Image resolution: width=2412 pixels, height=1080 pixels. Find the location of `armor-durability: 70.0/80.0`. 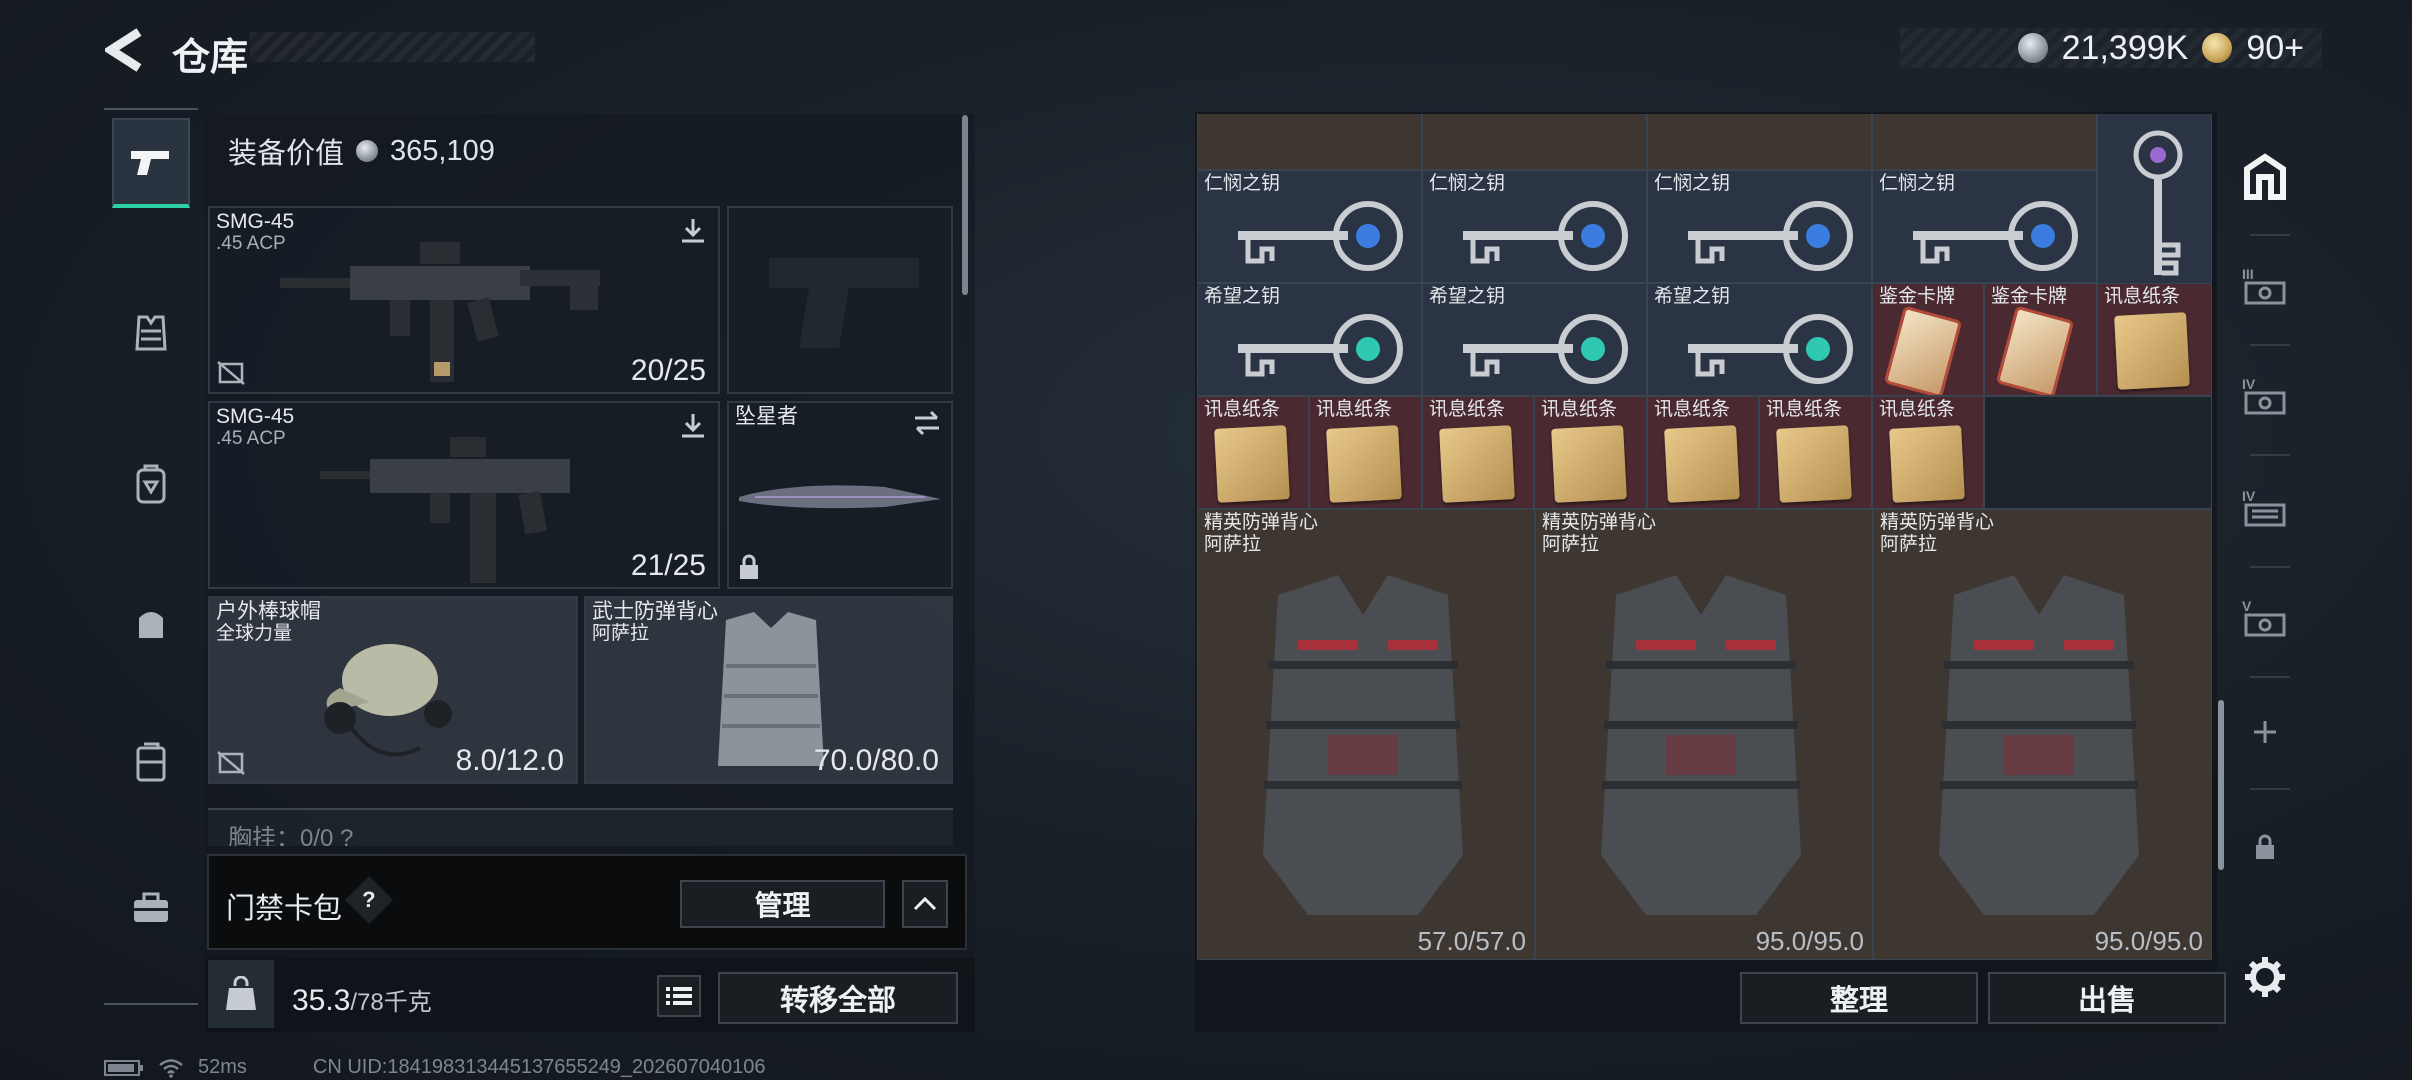

armor-durability: 70.0/80.0 is located at coordinates (876, 760).